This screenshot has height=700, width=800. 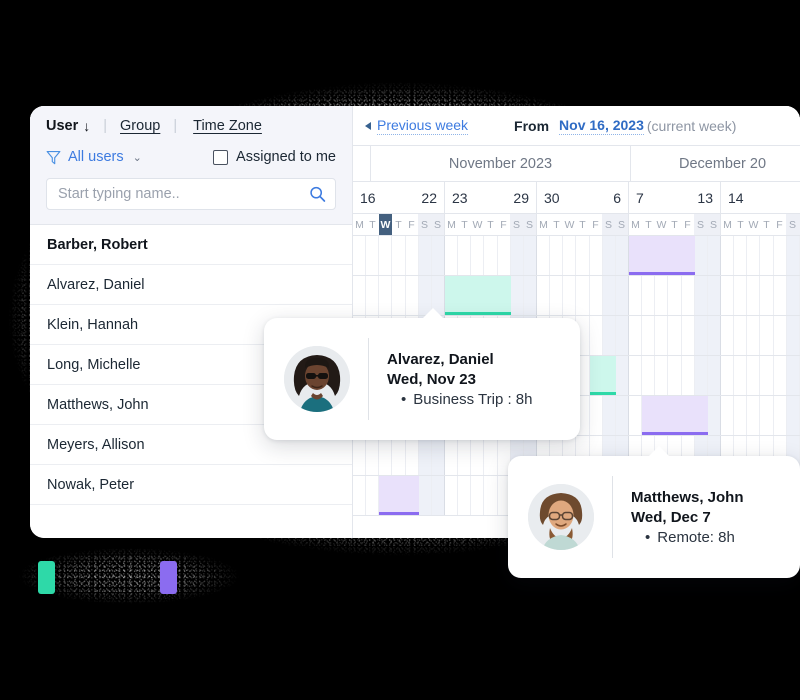 I want to click on search-field, so click(x=191, y=194).